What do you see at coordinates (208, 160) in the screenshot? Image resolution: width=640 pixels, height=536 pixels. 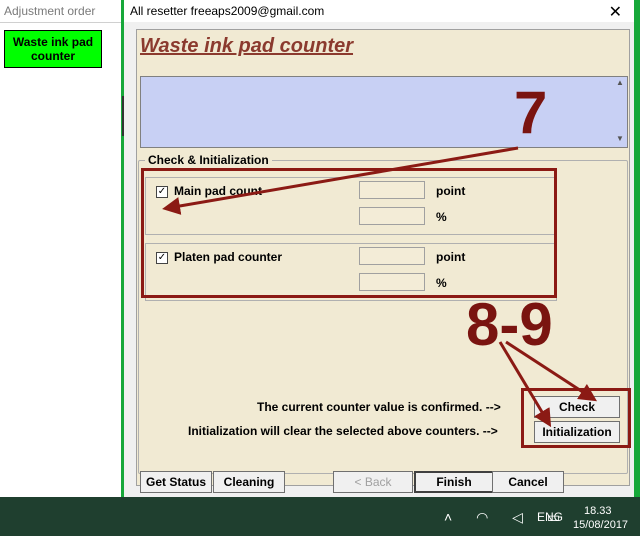 I see `group-label: Check & Initialization` at bounding box center [208, 160].